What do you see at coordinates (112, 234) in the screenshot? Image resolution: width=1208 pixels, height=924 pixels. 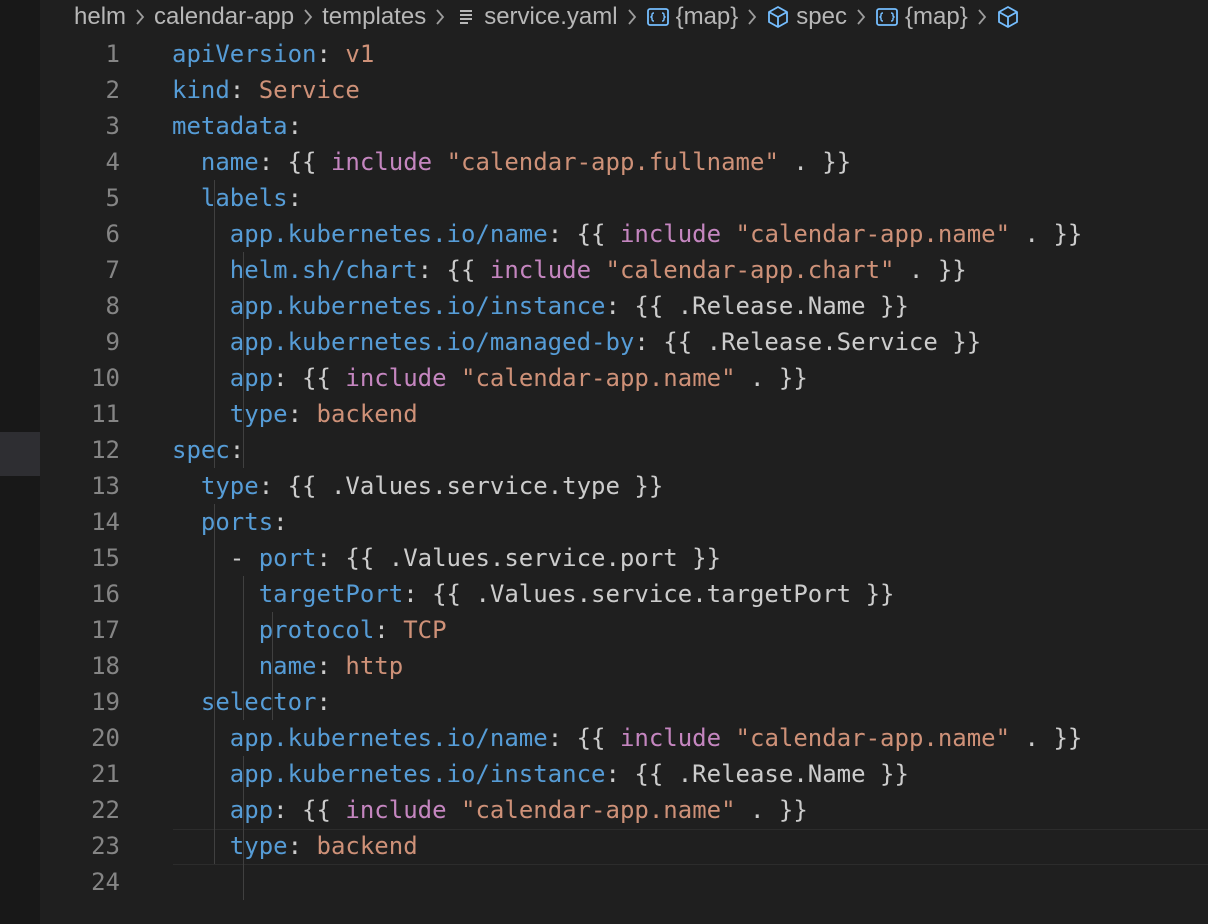 I see `line-number: 6` at bounding box center [112, 234].